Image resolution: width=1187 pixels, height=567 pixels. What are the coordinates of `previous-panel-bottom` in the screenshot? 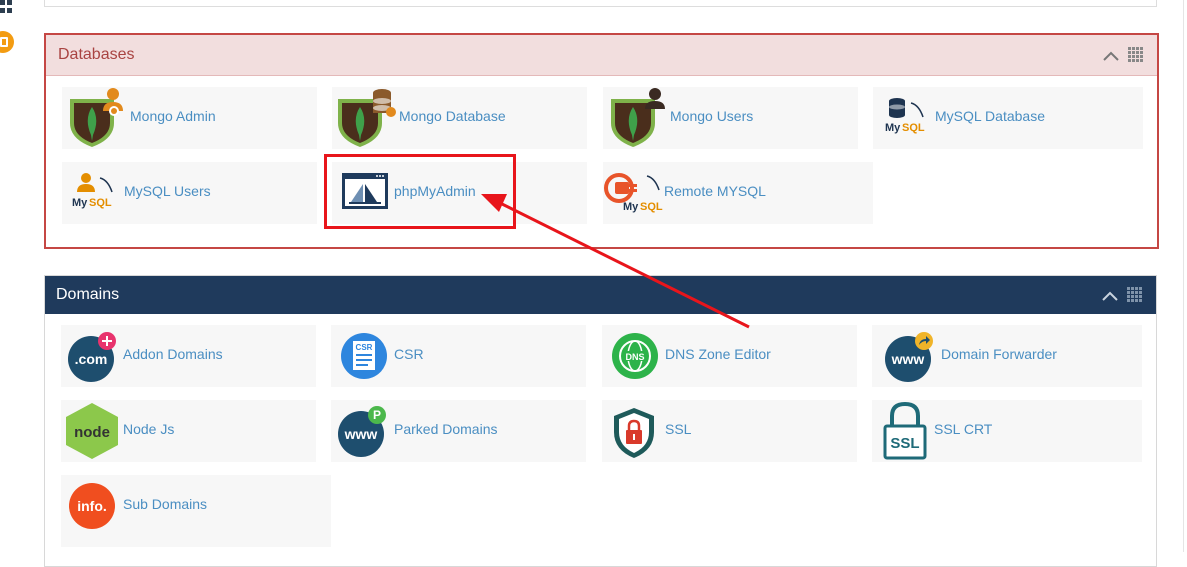 It's located at (600, 3).